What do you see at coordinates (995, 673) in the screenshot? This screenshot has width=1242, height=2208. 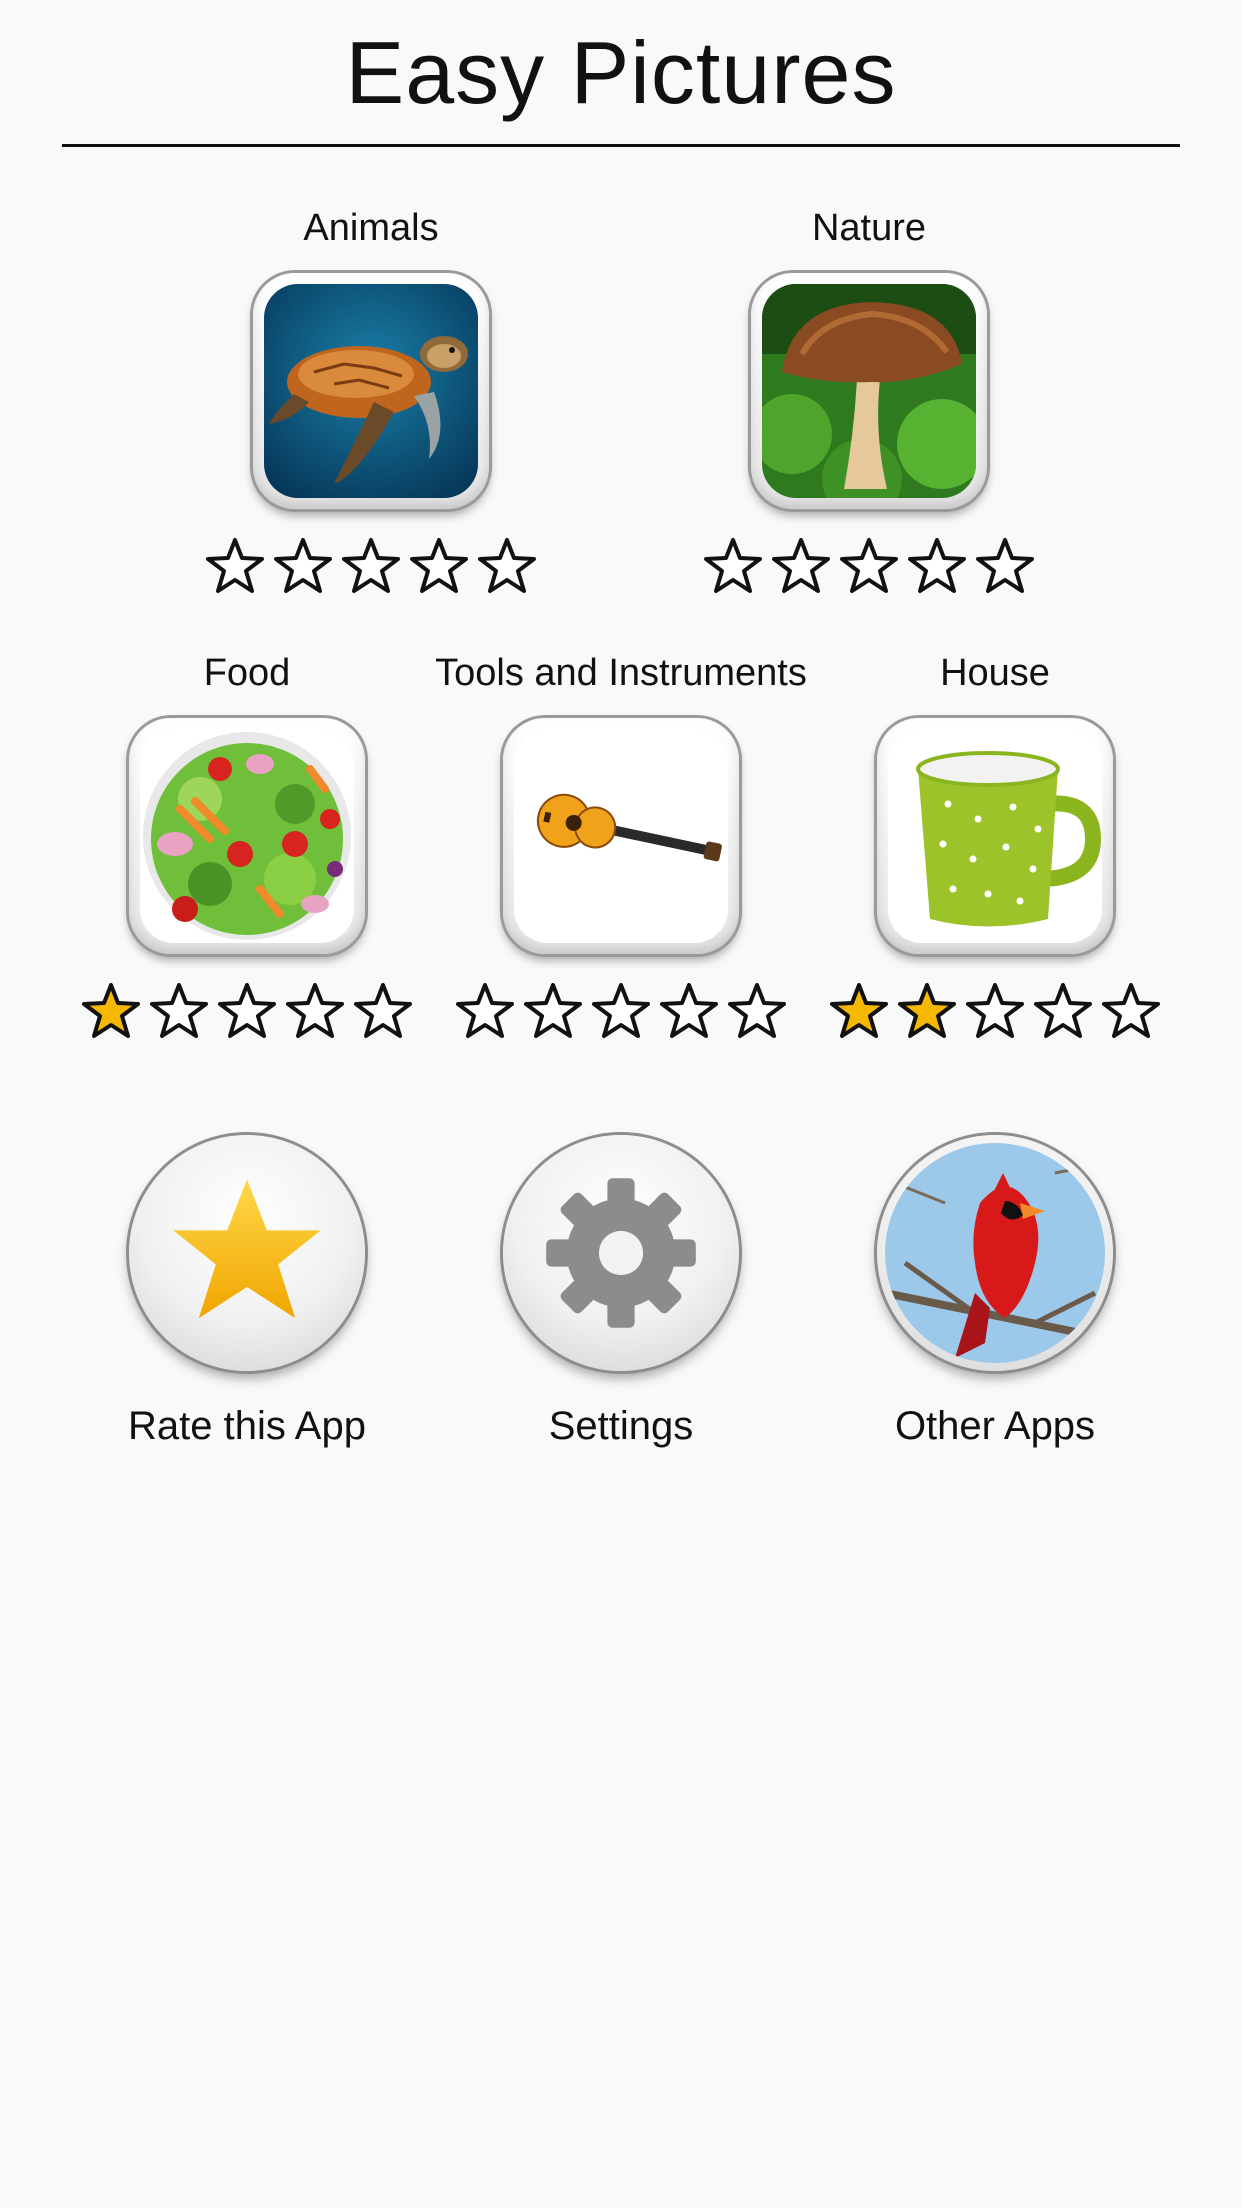 I see `category-label: House` at bounding box center [995, 673].